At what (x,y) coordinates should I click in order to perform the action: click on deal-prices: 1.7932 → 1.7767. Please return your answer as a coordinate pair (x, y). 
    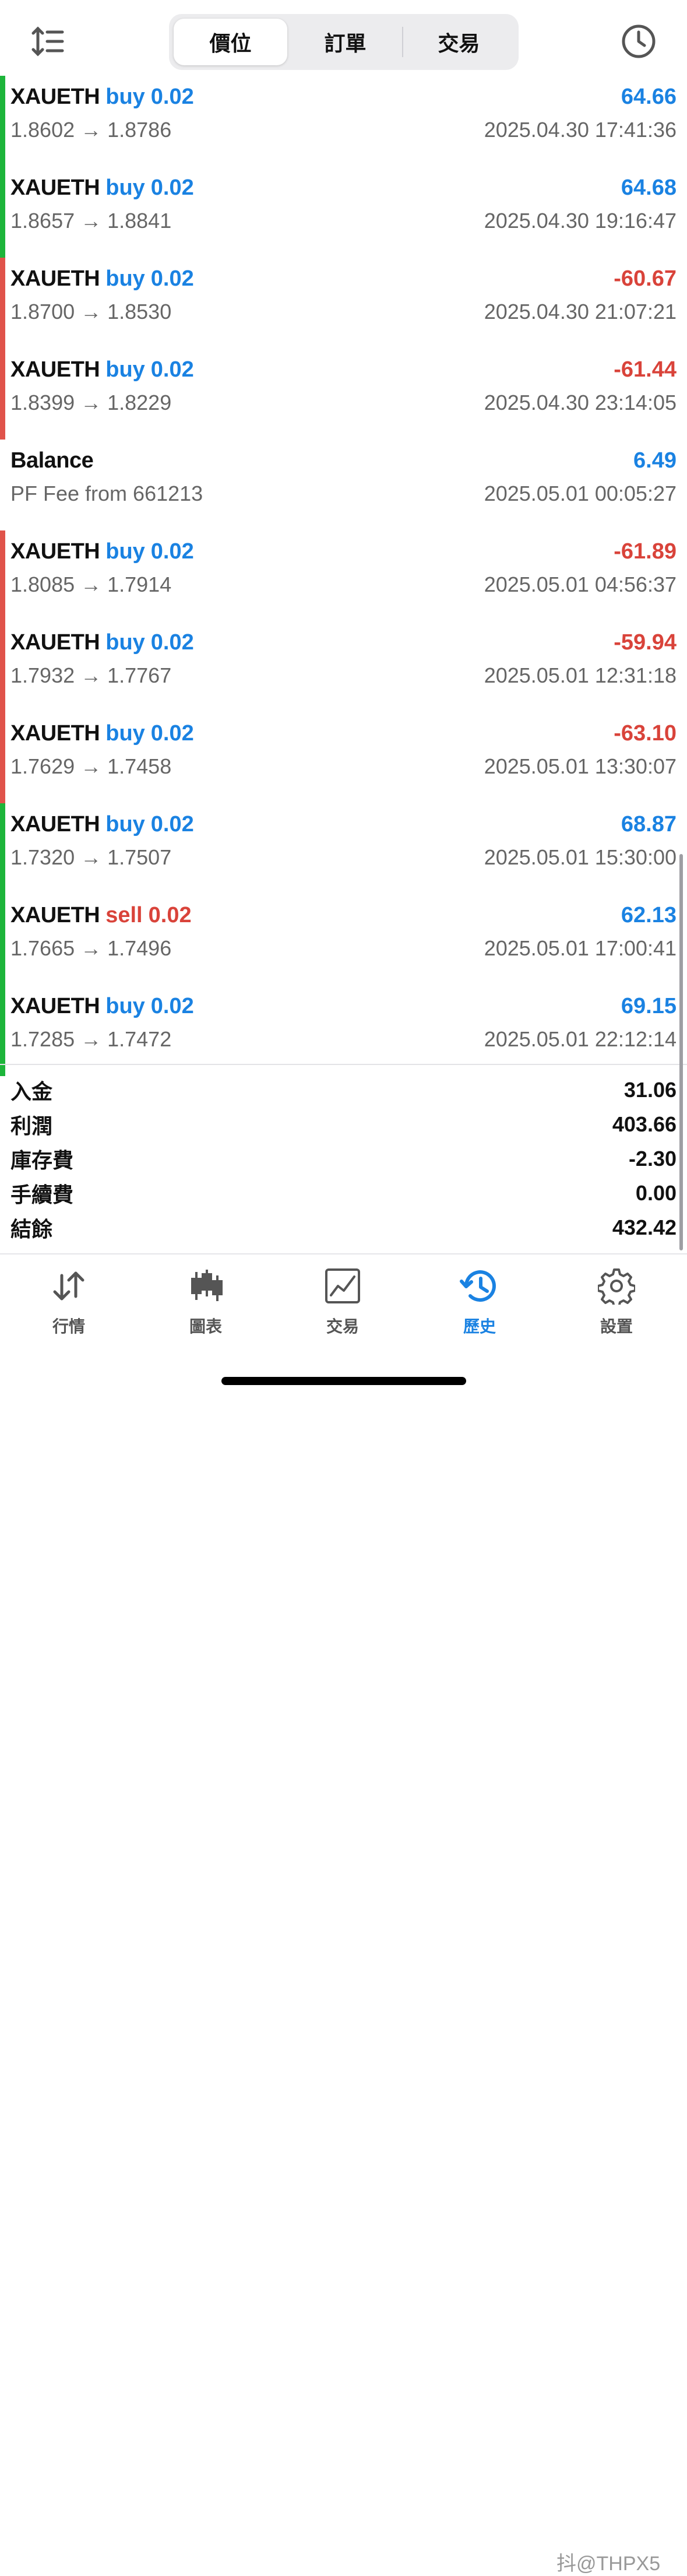
    Looking at the image, I should click on (91, 675).